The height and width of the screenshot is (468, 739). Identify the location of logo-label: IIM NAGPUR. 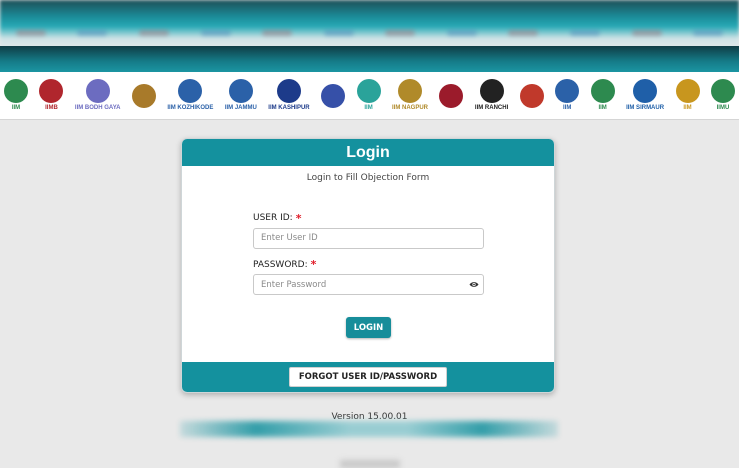
(410, 108).